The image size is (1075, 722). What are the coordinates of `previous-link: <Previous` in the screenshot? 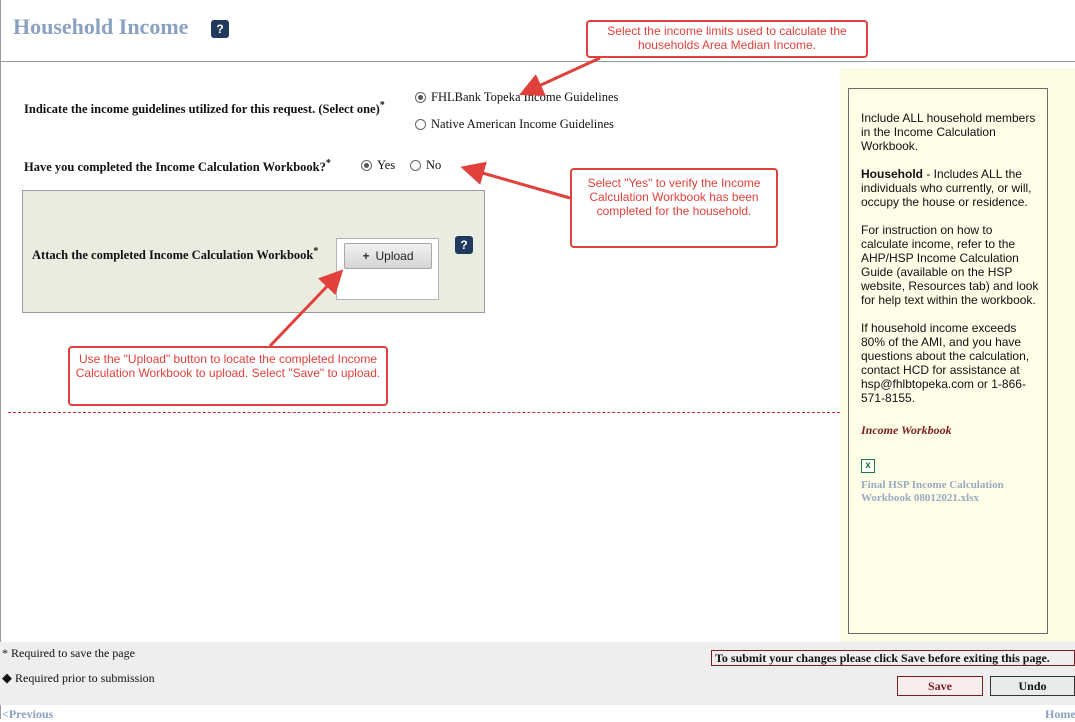 It's located at (27, 714).